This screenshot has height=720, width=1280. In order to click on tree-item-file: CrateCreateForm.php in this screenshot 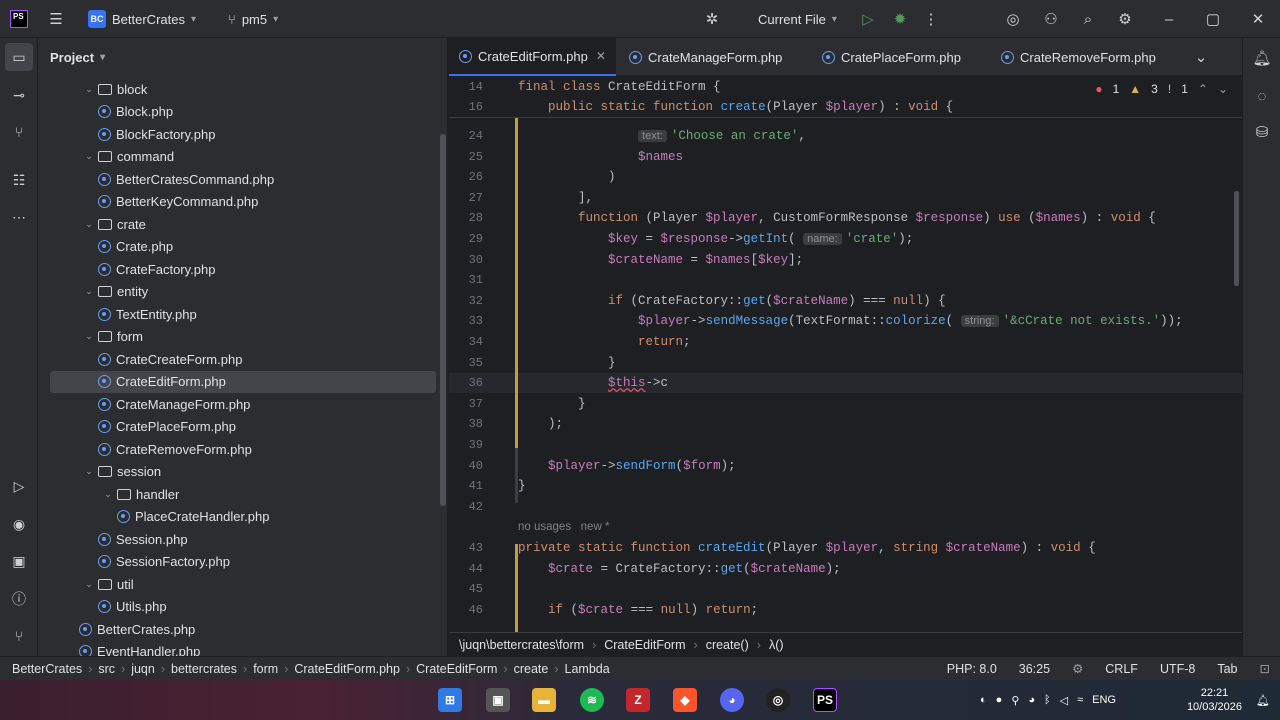, I will do `click(238, 359)`.